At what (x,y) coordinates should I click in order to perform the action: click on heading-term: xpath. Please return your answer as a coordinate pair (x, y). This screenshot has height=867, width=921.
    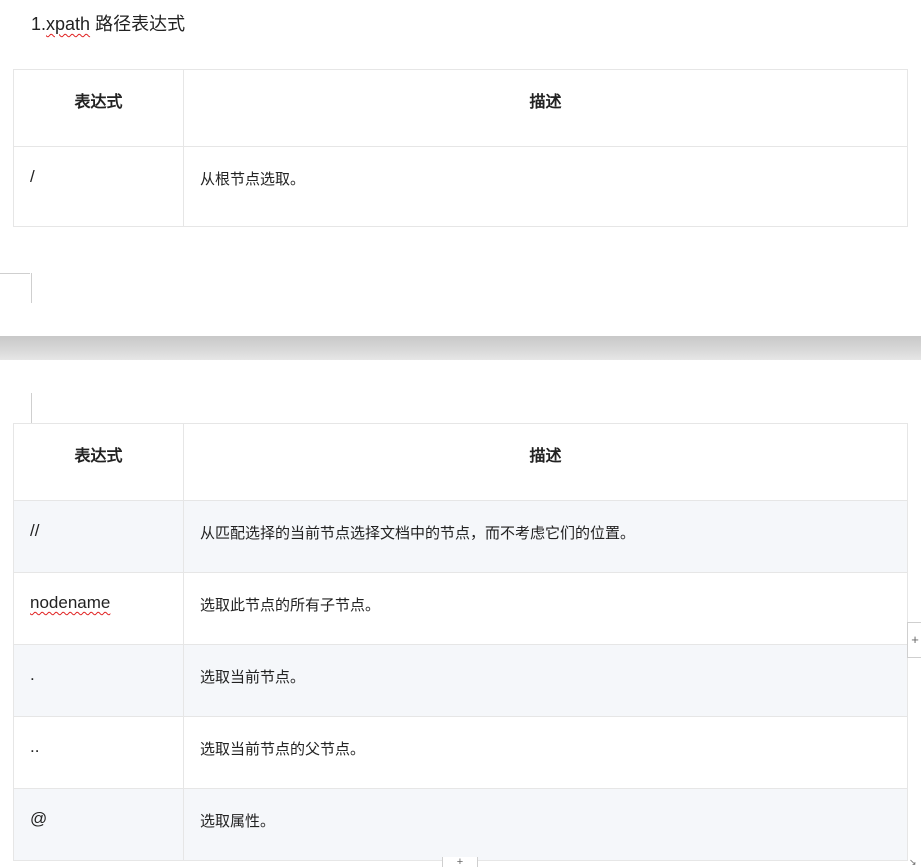
    Looking at the image, I should click on (68, 24).